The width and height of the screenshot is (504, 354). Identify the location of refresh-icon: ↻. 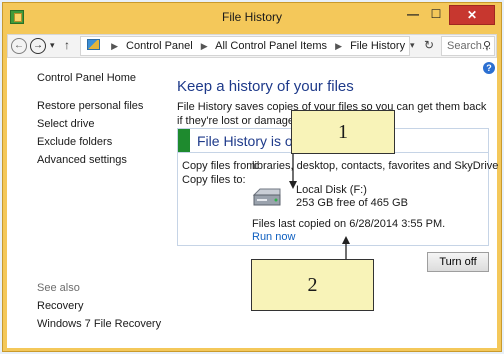
(429, 45).